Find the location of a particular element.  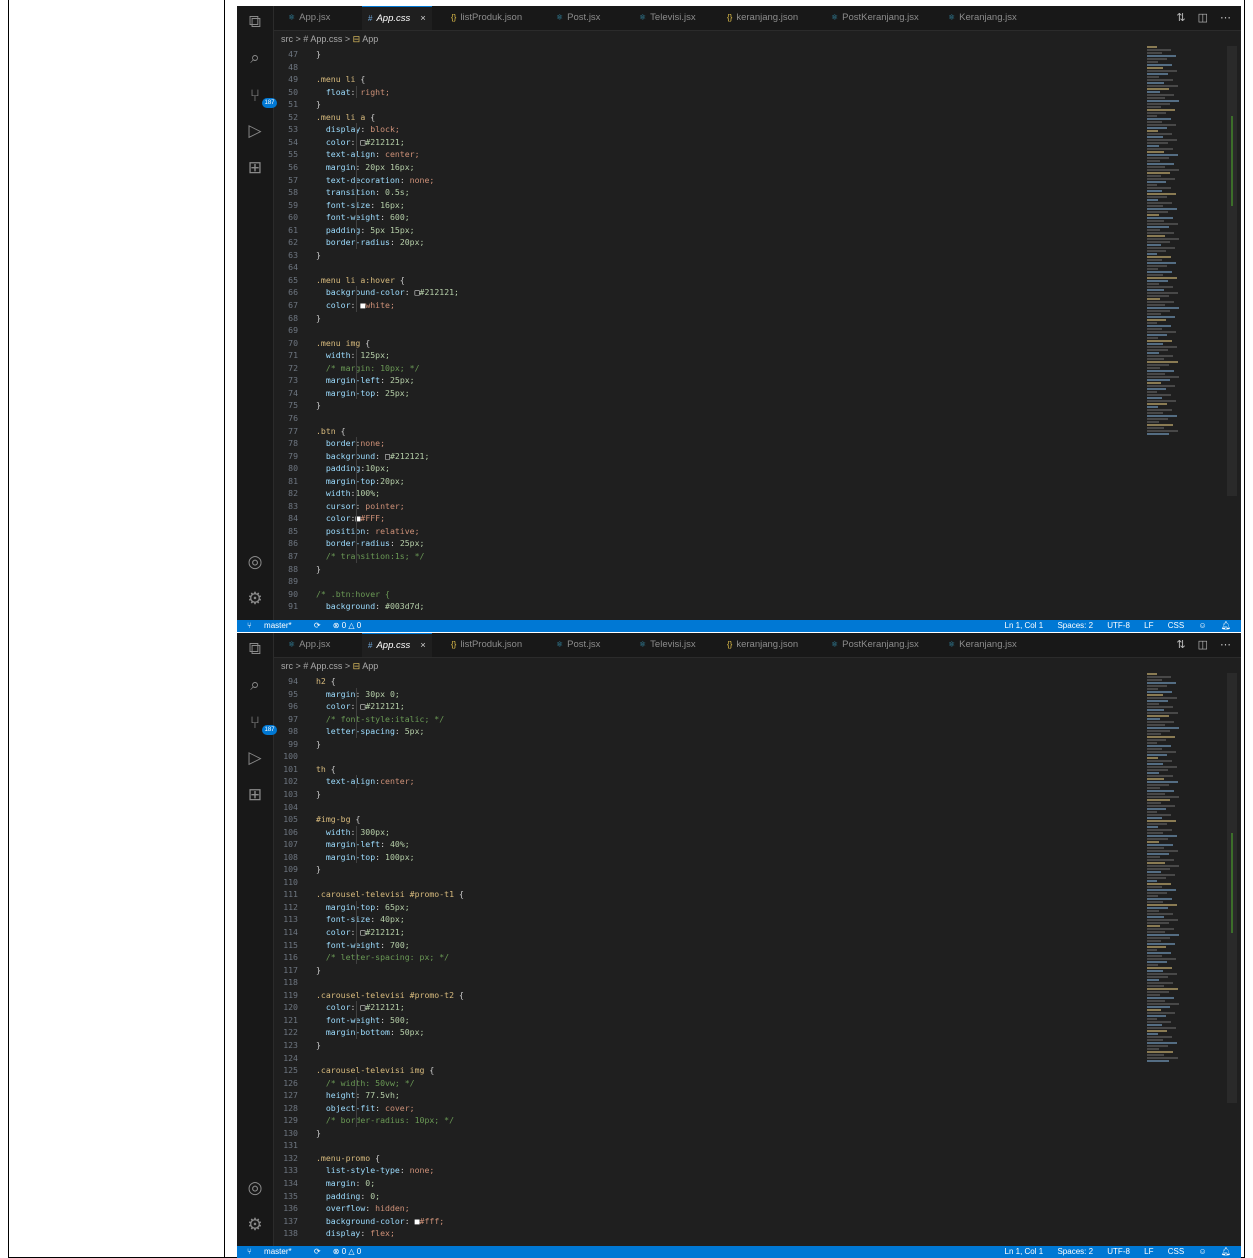

code-line: 67 color: ■white; is located at coordinates (707, 305).